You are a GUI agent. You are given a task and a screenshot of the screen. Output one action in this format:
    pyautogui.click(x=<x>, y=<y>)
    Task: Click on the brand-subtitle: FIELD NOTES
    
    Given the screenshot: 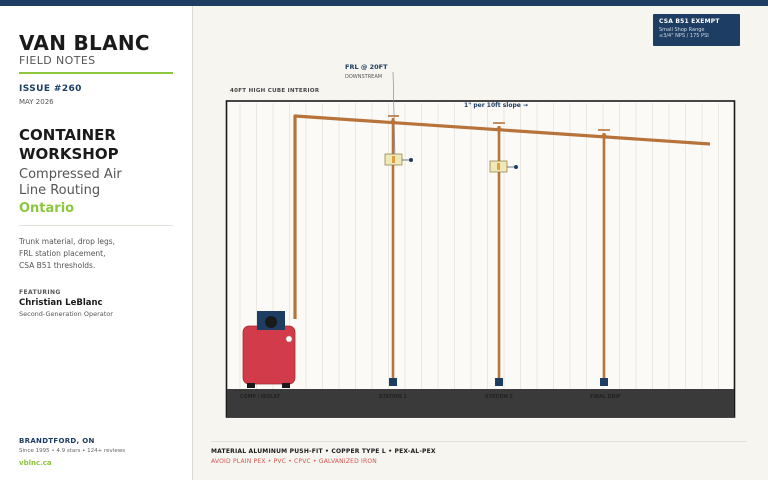 What is the action you would take?
    pyautogui.click(x=57, y=60)
    